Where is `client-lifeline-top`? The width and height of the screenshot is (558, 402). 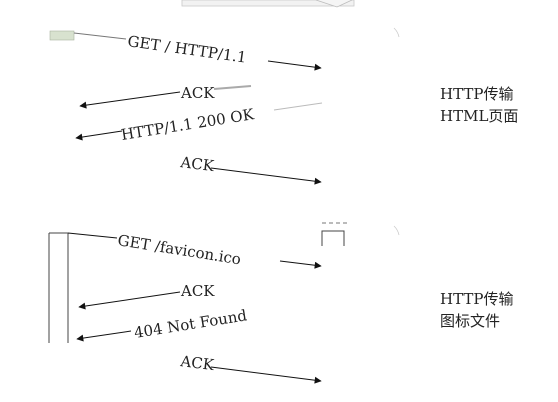 client-lifeline-top is located at coordinates (62, 35).